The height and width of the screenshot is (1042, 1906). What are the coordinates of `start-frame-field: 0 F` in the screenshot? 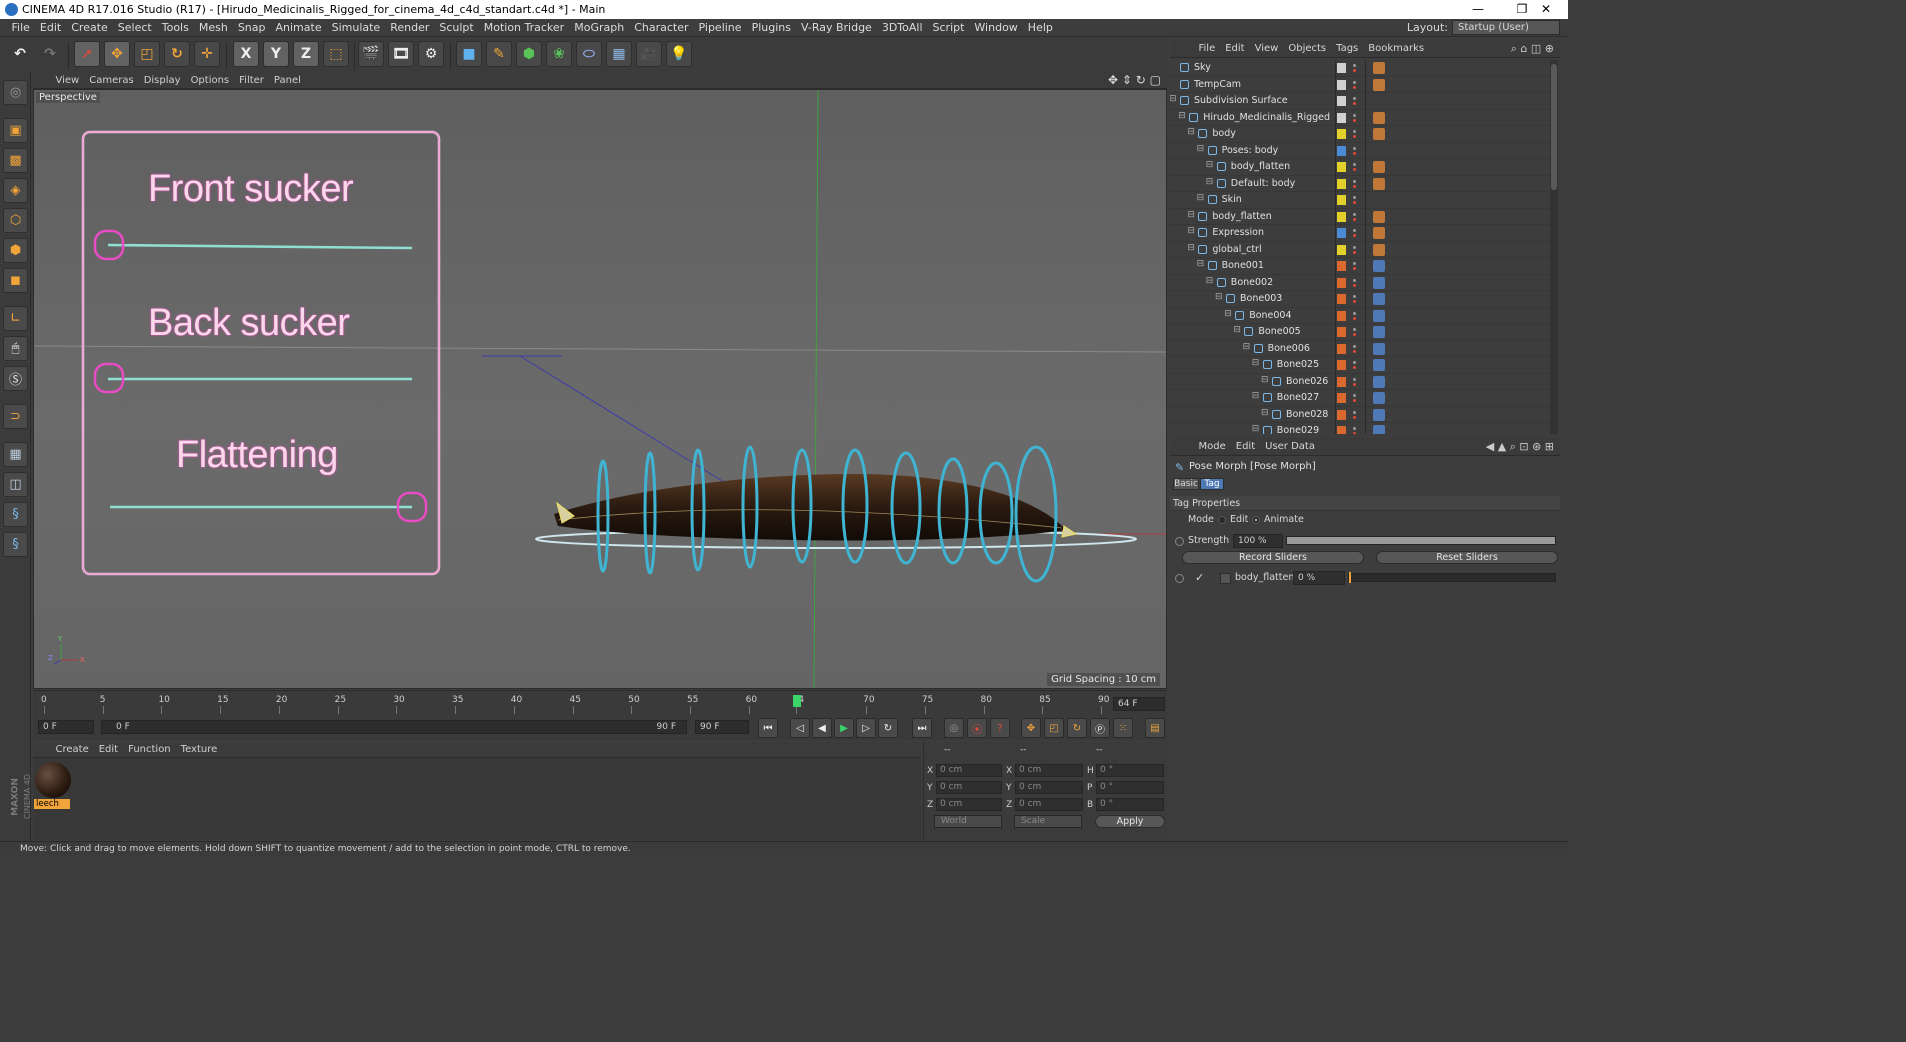 It's located at (66, 727).